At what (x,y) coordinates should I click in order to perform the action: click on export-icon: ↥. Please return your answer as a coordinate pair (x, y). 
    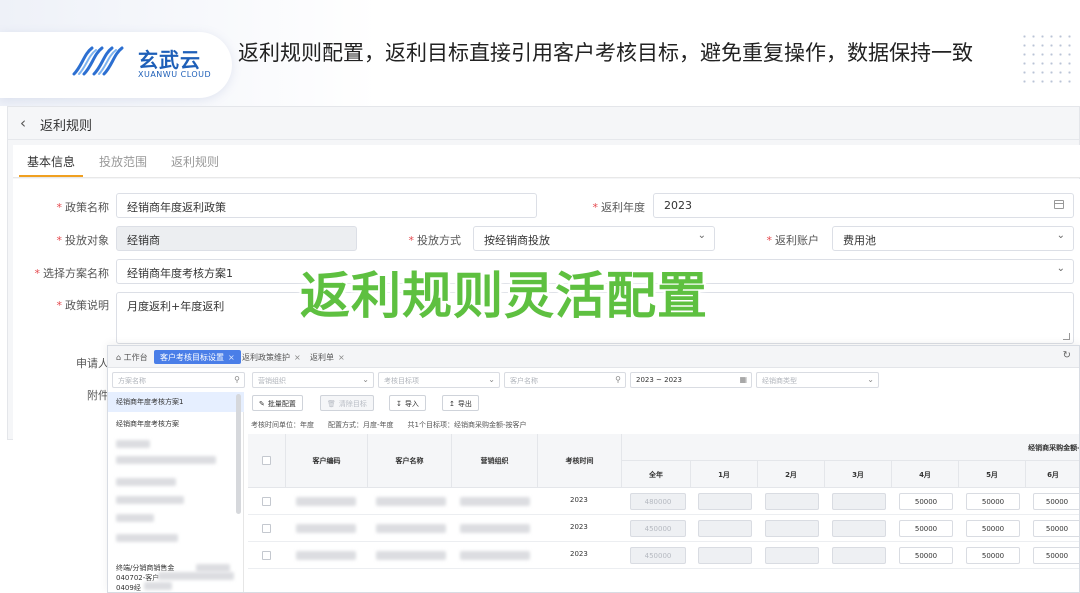
    Looking at the image, I should click on (452, 404).